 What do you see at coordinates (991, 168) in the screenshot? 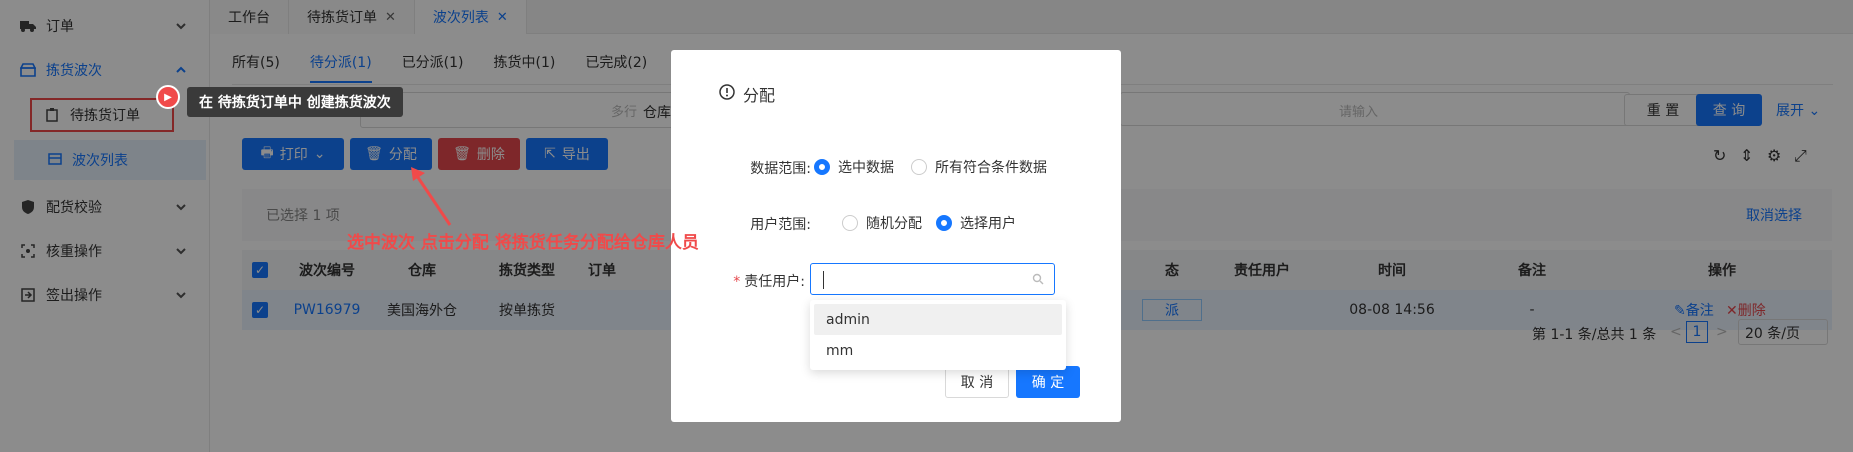
I see `radio-label: 所有符合条件数据` at bounding box center [991, 168].